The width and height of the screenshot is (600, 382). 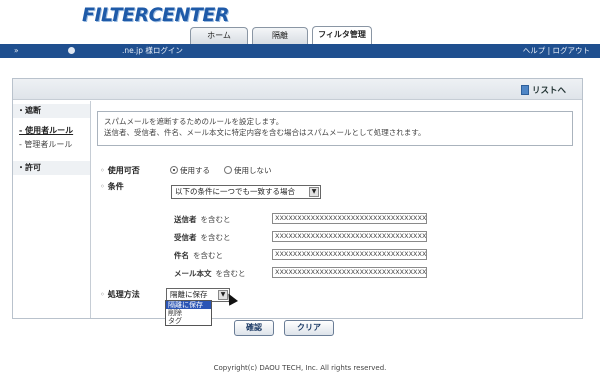 What do you see at coordinates (46, 130) in the screenshot?
I see `sidebar-item-user-rules: - 使用者ルール` at bounding box center [46, 130].